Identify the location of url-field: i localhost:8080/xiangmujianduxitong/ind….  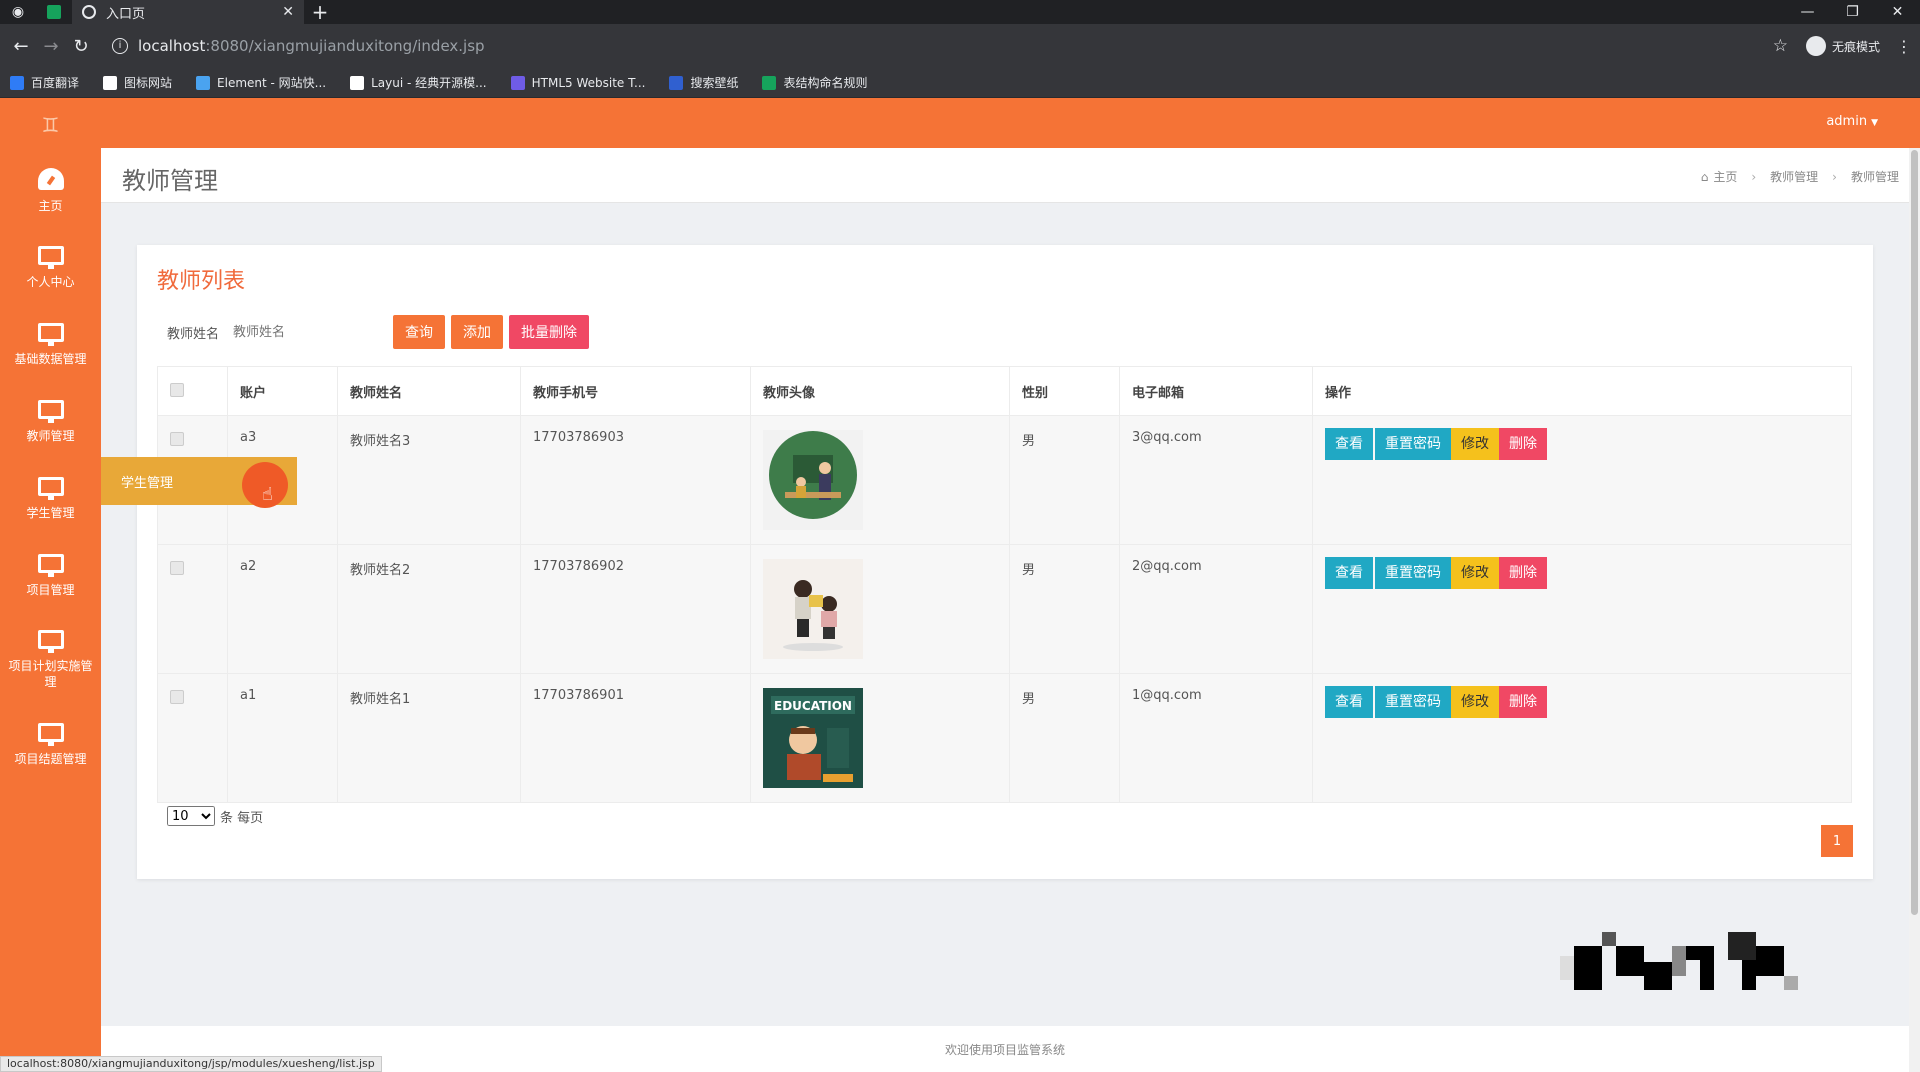
(942, 46).